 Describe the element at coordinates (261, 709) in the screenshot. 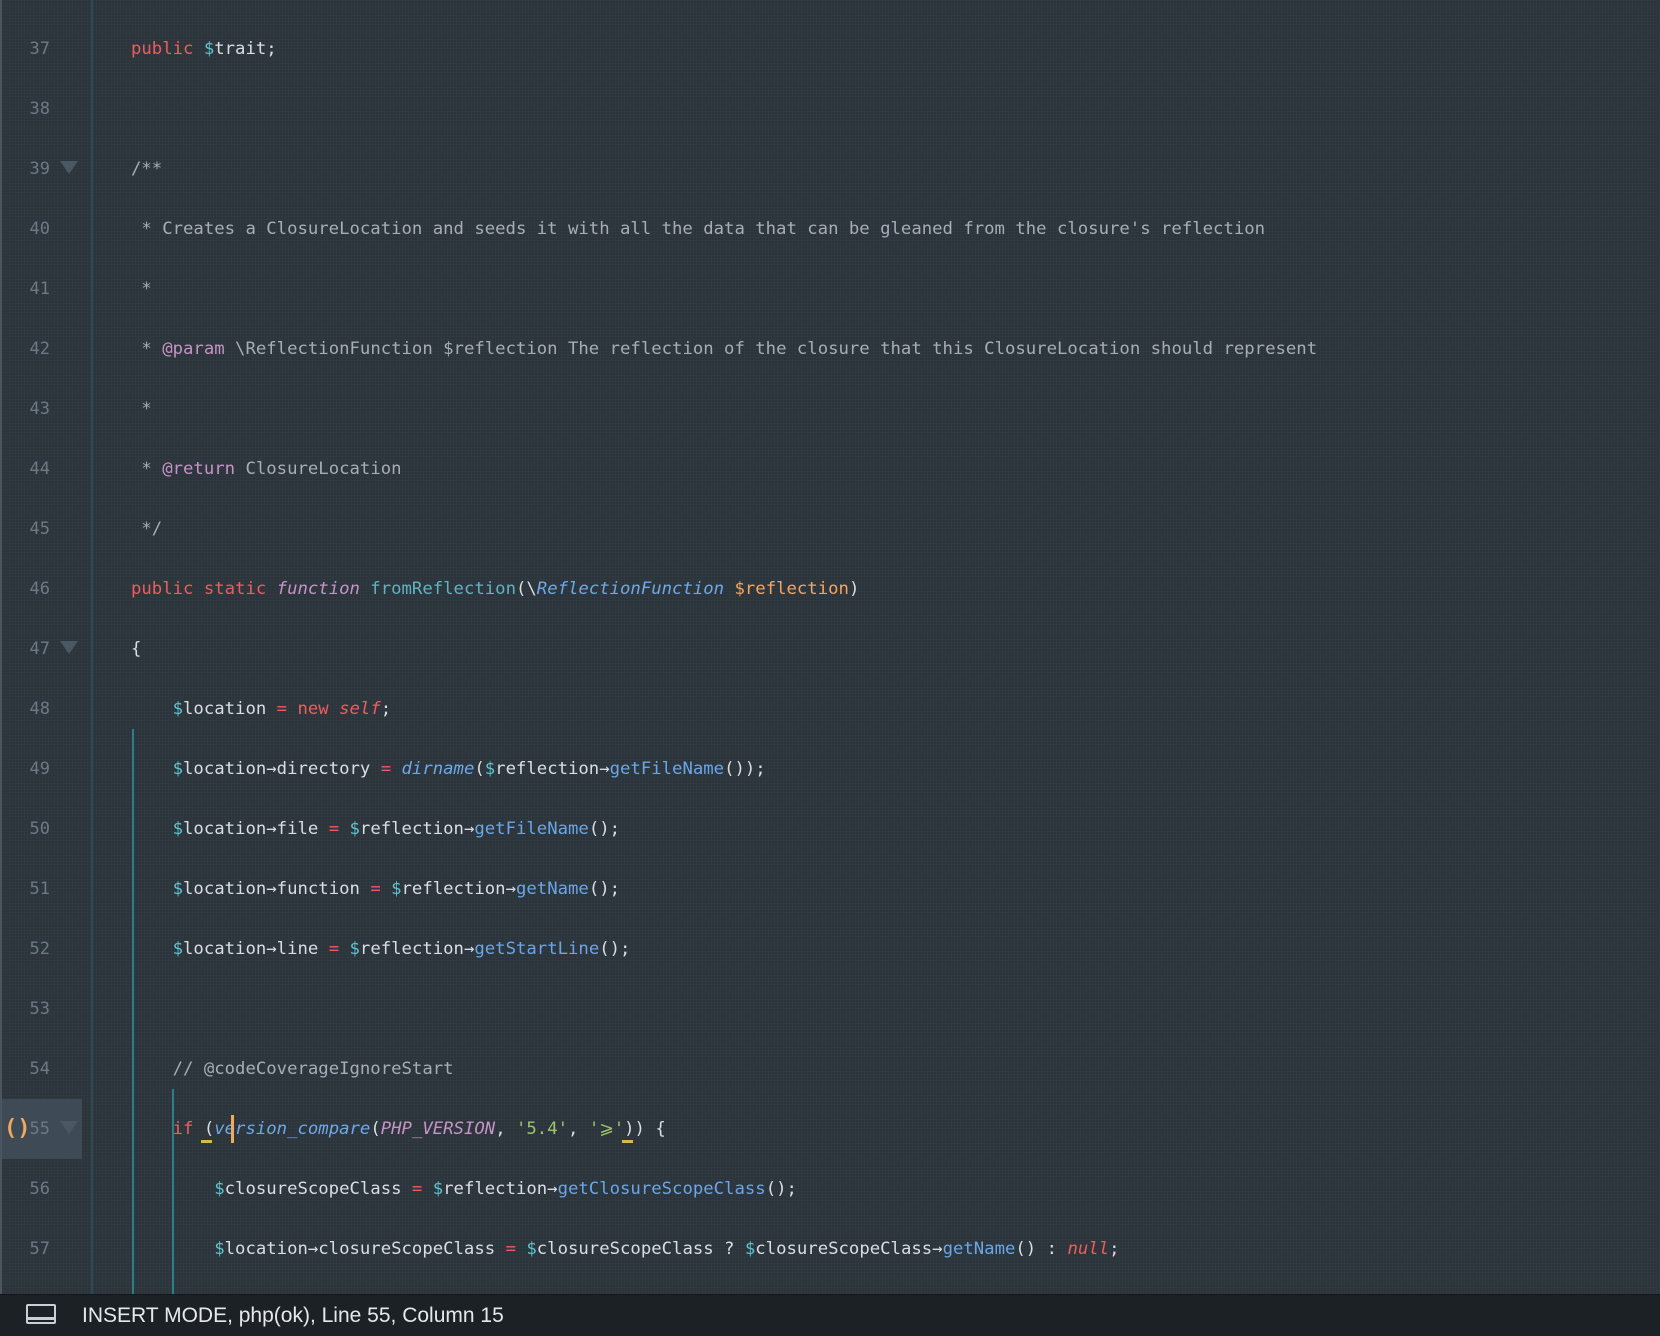

I see `code-text: $location = new self;` at that location.